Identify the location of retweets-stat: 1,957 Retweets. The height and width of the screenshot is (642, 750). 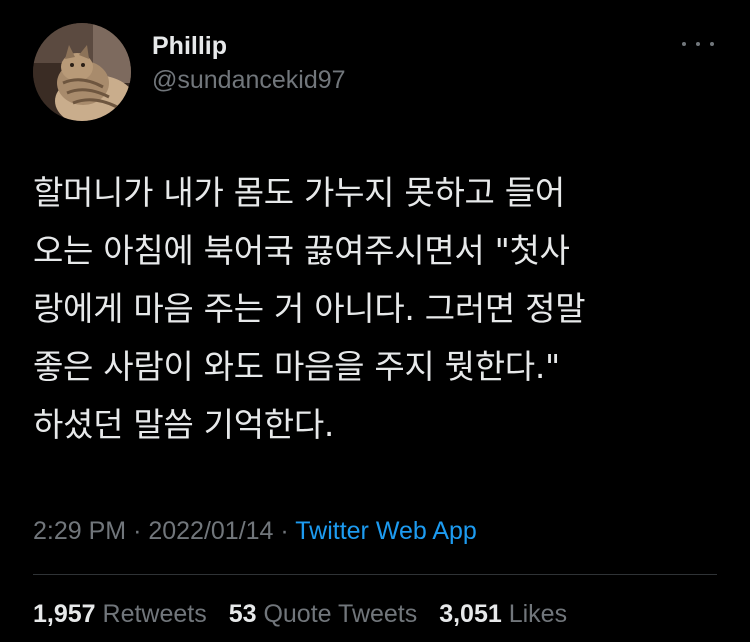
(120, 614).